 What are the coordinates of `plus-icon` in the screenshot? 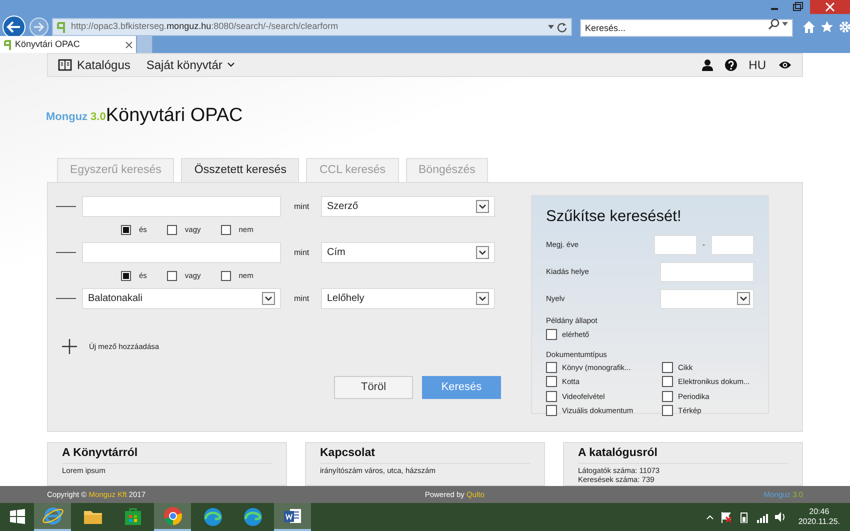 It's located at (69, 346).